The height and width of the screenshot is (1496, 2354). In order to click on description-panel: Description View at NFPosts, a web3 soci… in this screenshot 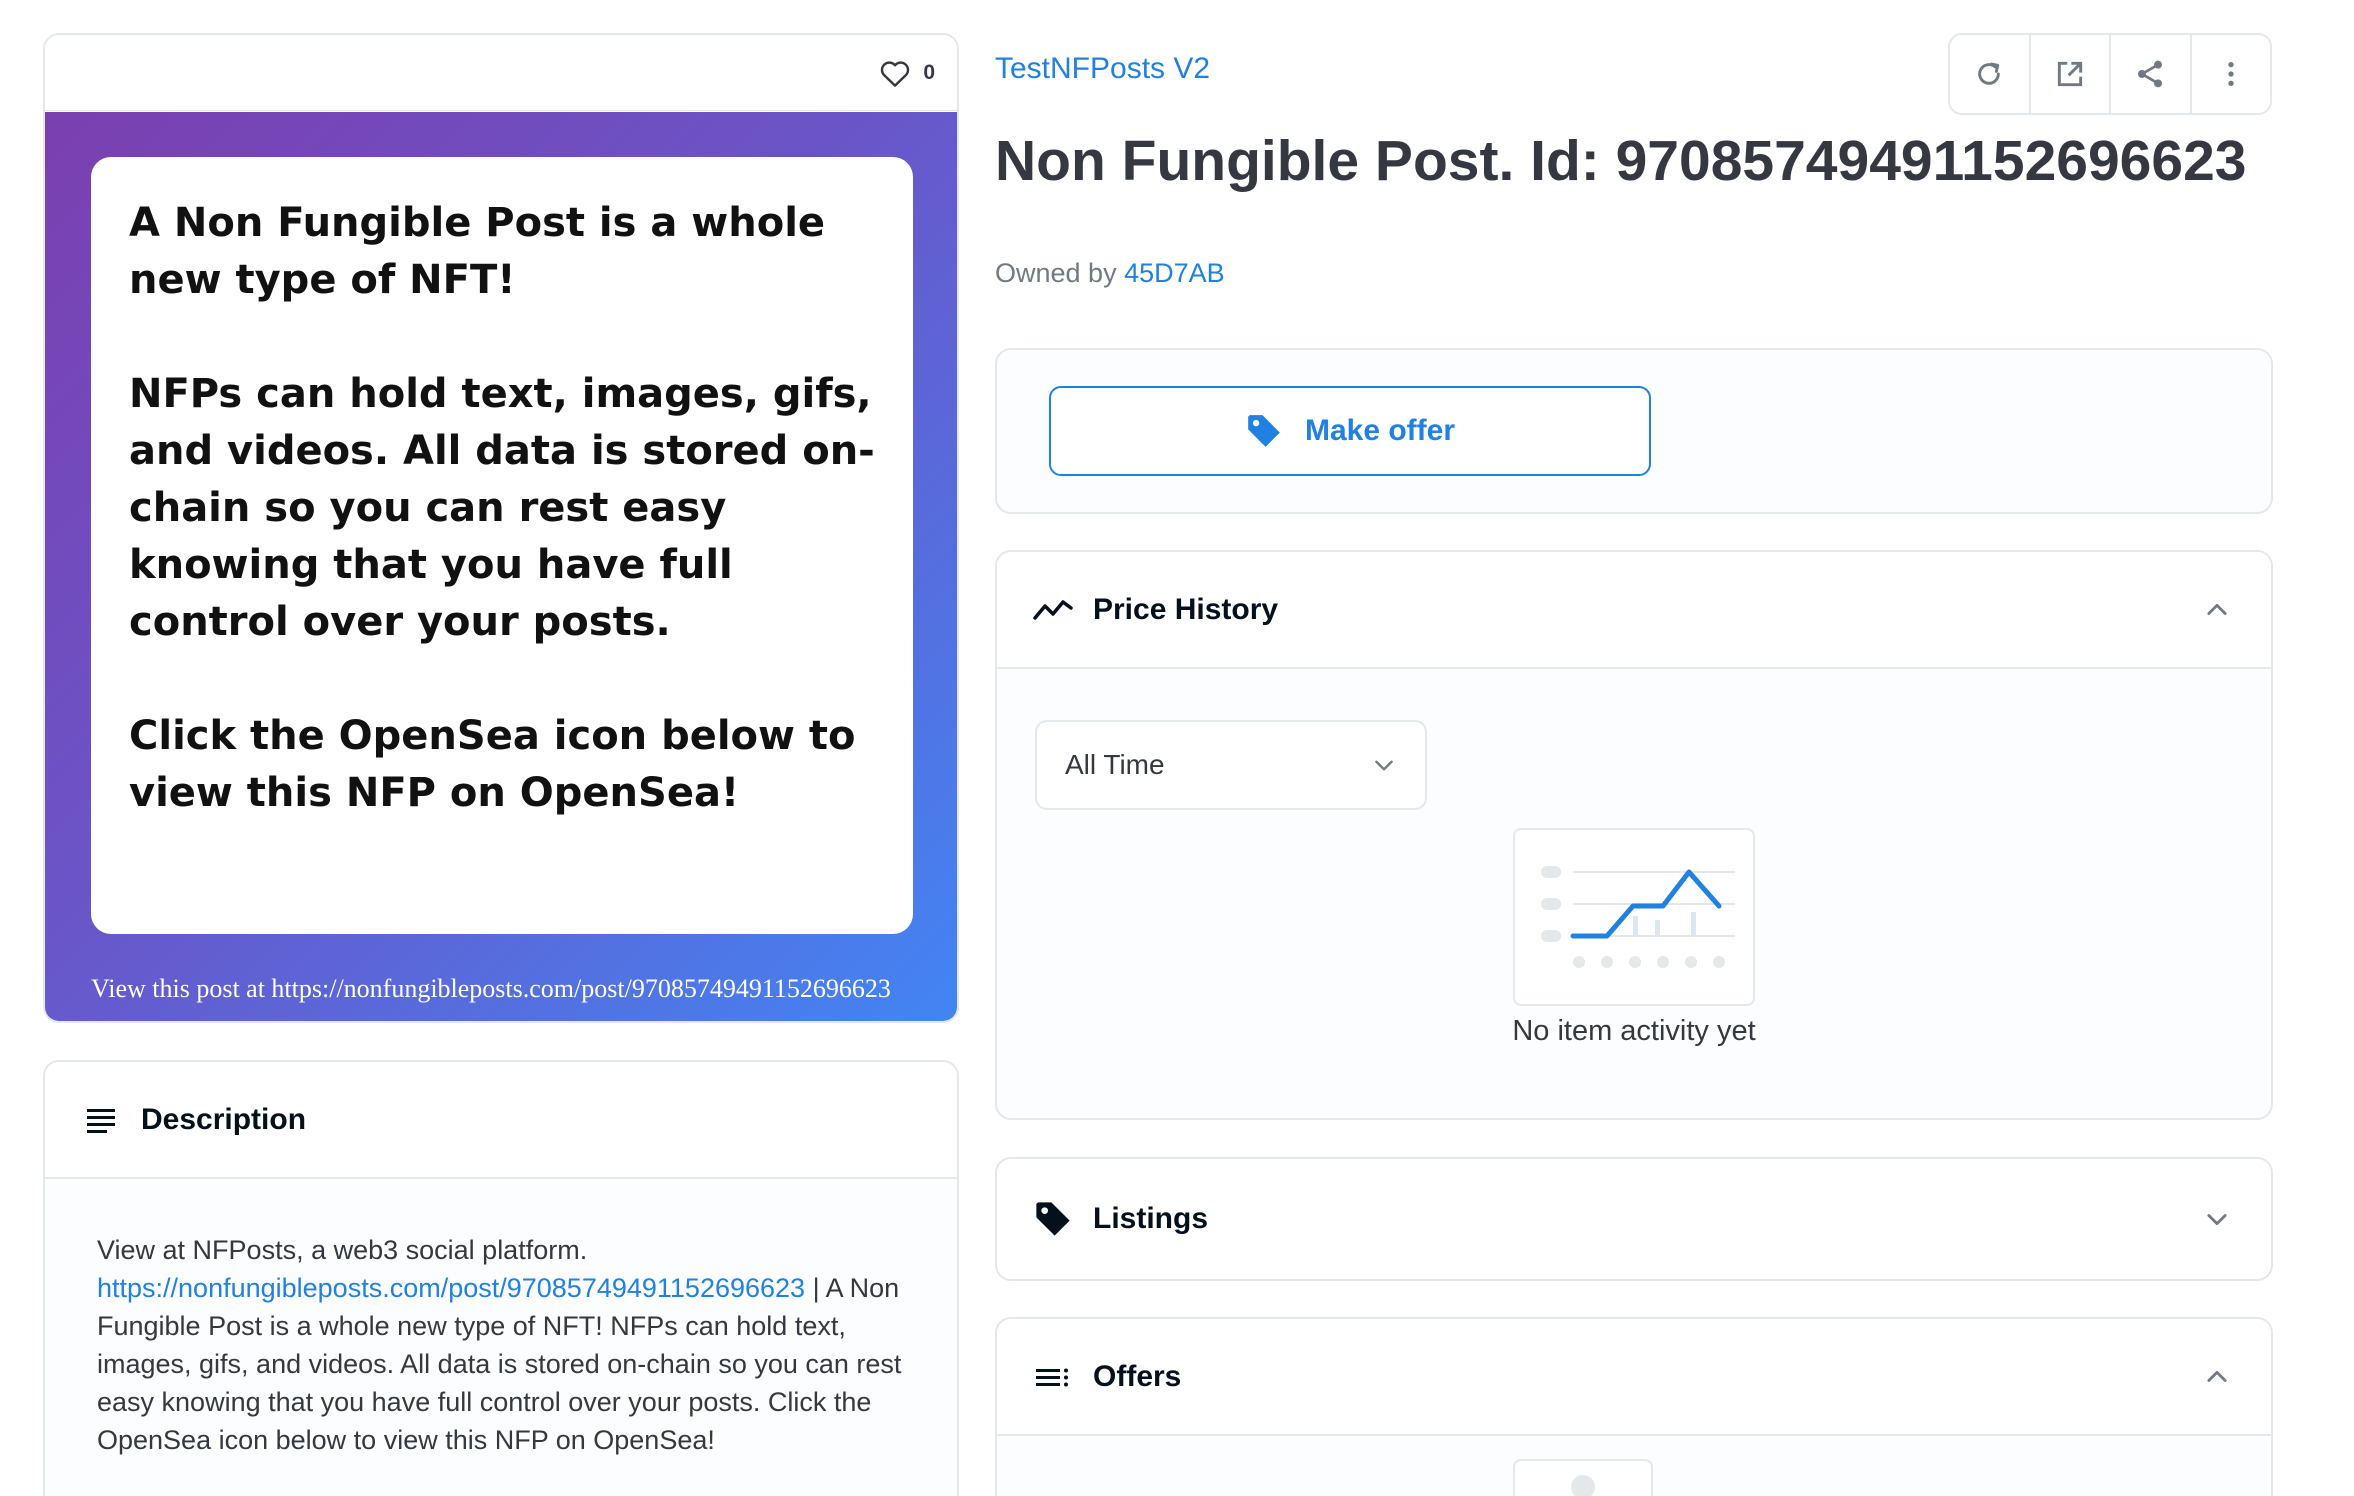, I will do `click(501, 1278)`.